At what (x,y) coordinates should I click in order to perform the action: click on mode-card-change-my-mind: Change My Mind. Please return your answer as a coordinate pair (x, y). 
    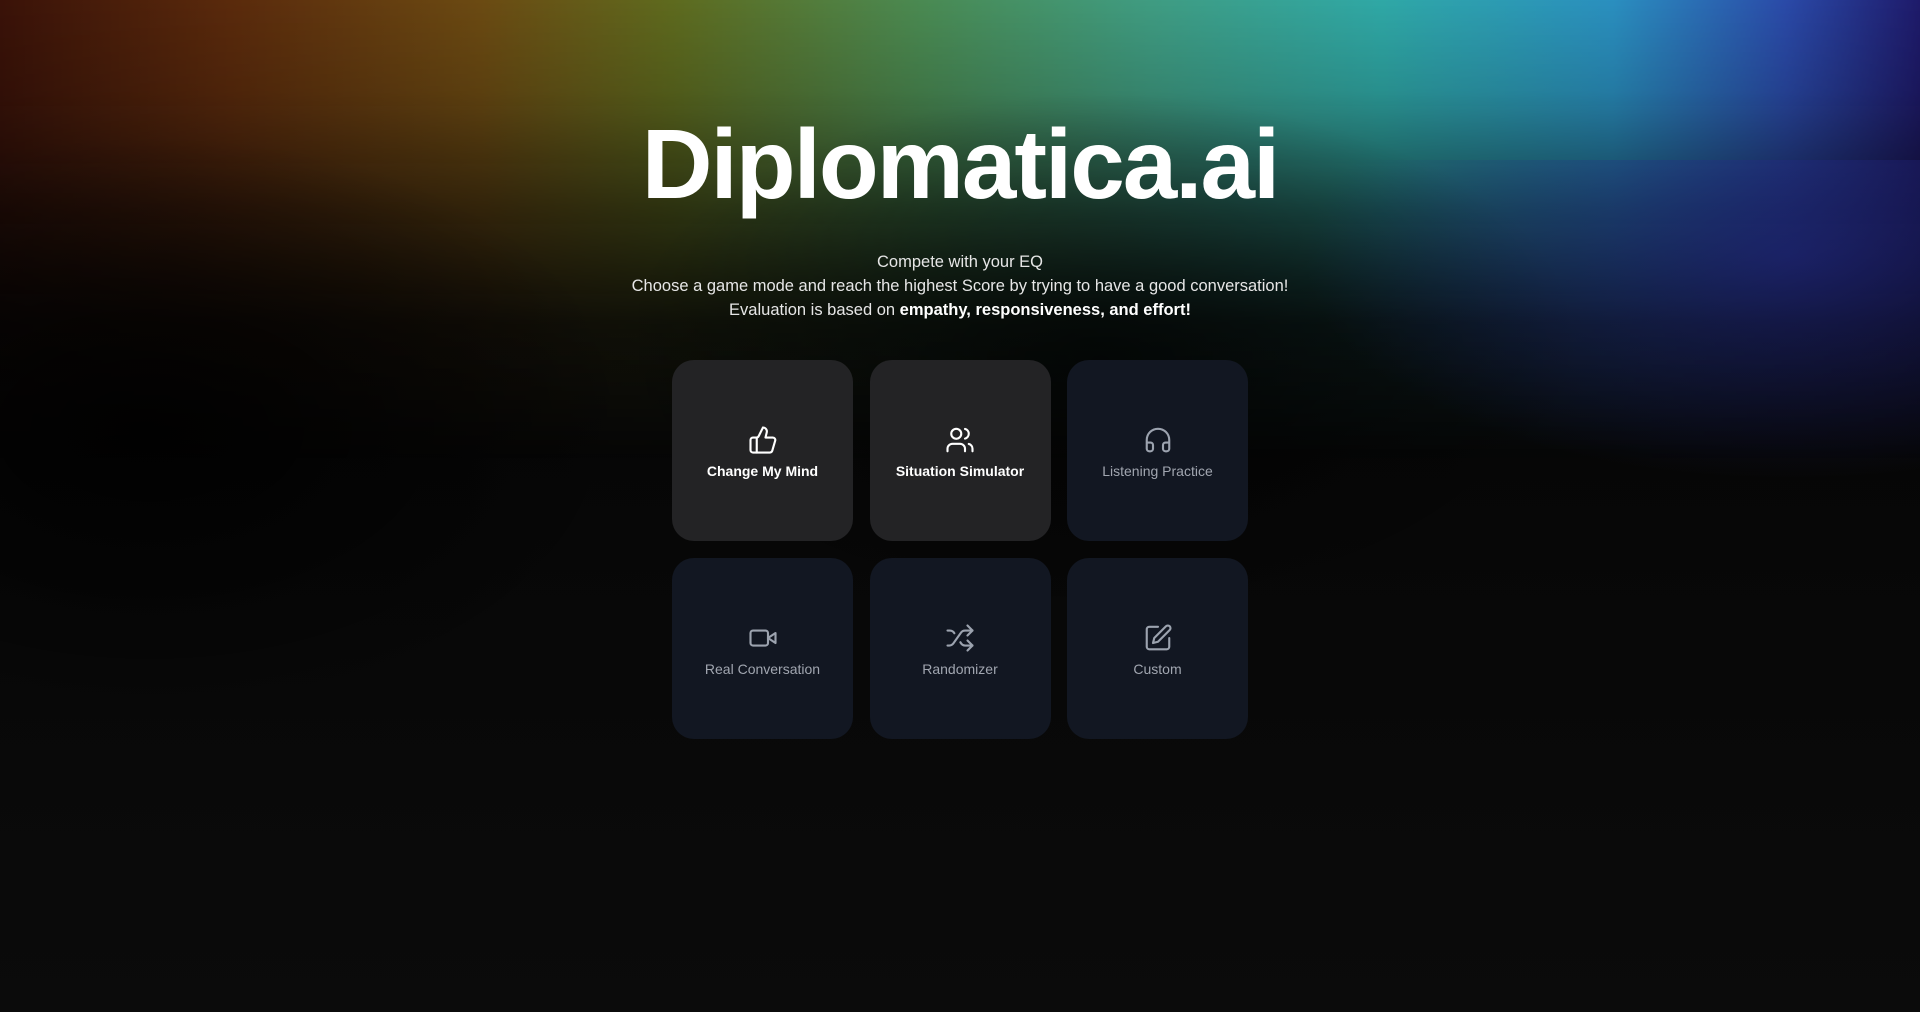
    Looking at the image, I should click on (762, 450).